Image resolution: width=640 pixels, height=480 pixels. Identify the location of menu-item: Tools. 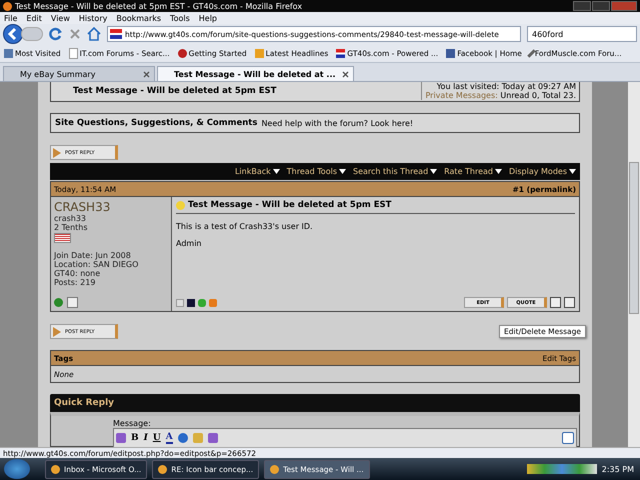
(180, 18).